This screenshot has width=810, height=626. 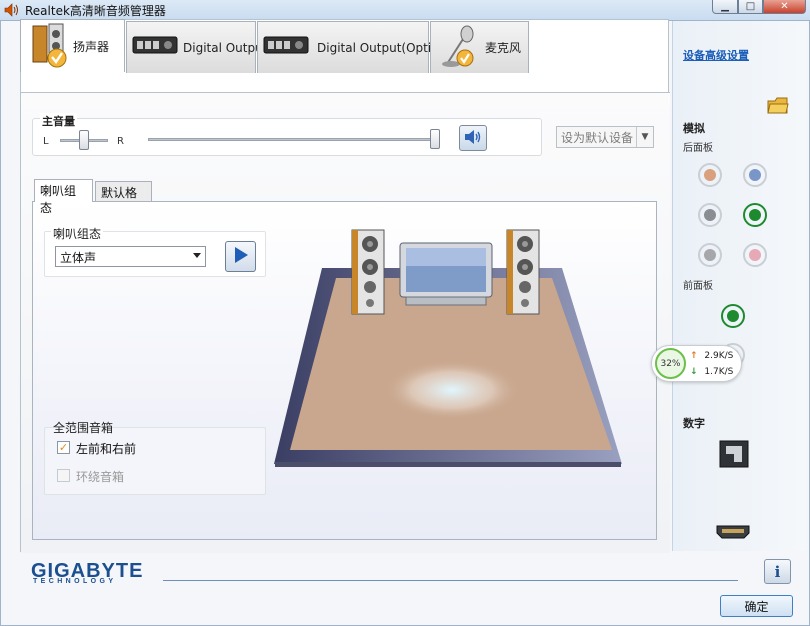 I want to click on upload-row: ↑ 2.9K/S, so click(x=711, y=356).